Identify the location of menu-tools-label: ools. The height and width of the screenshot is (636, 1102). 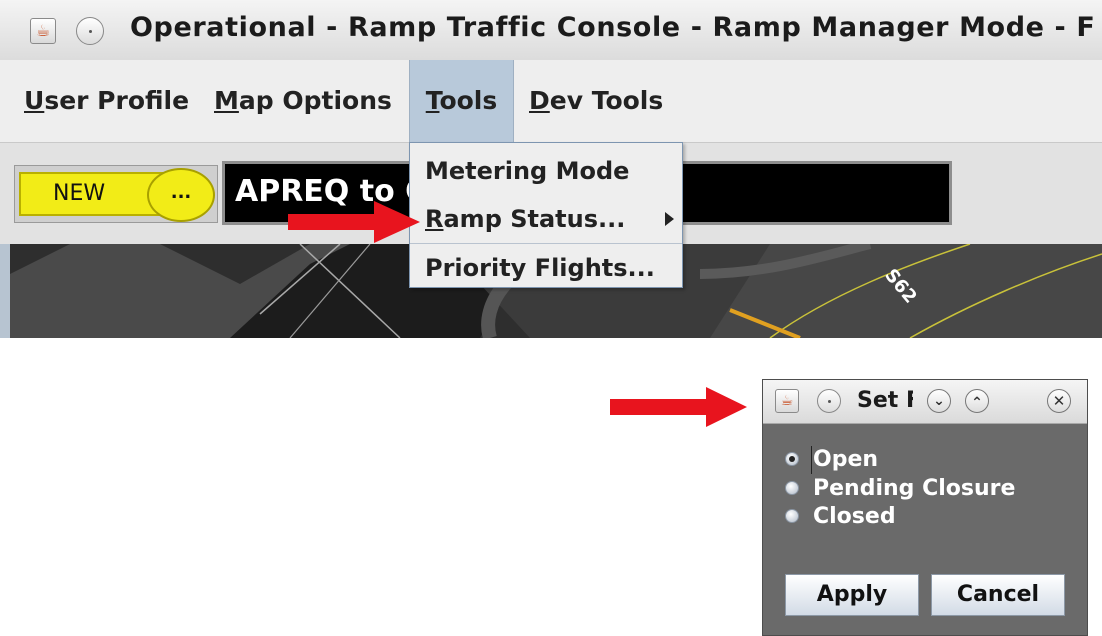
(468, 100).